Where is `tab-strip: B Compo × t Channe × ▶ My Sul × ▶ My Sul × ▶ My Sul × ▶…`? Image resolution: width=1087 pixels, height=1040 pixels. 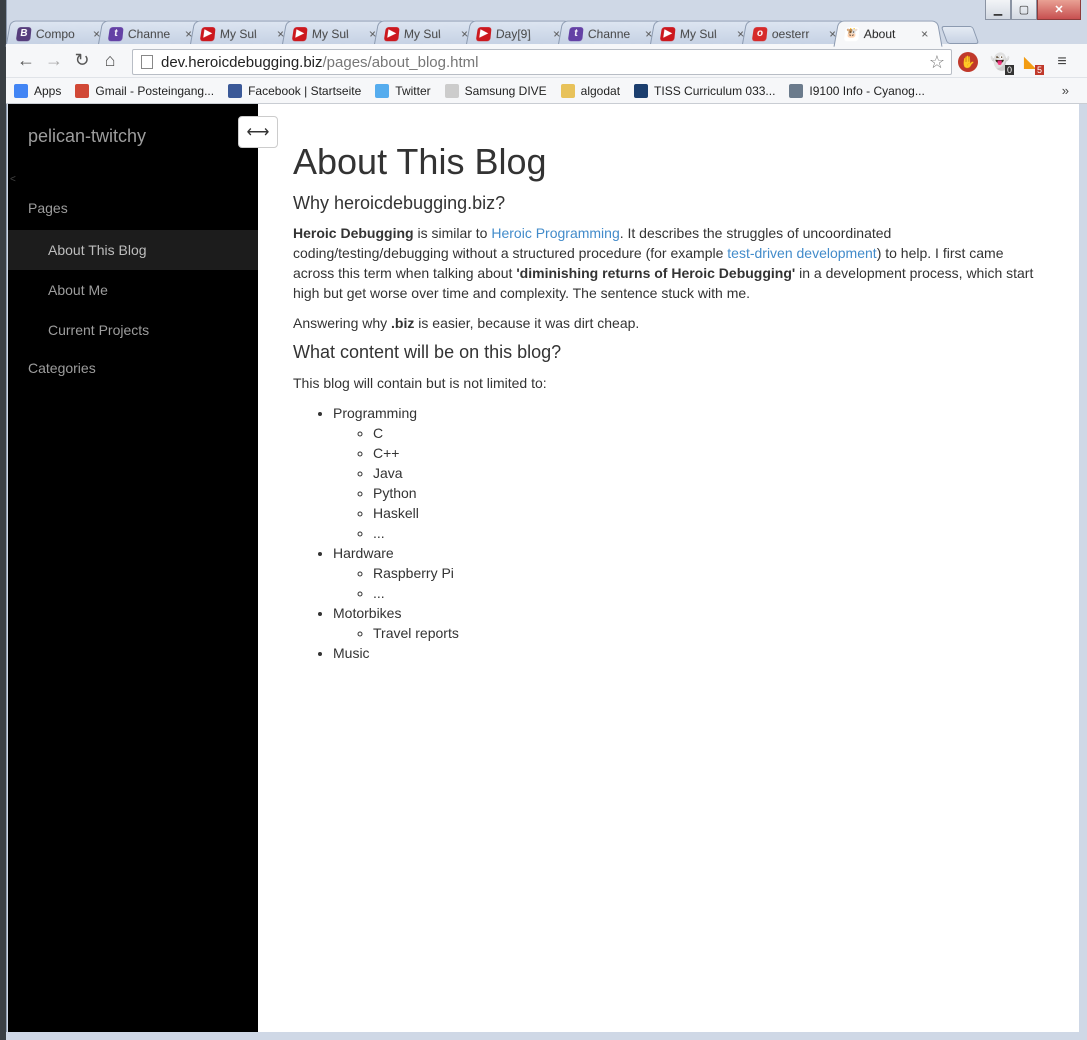 tab-strip: B Compo × t Channe × ▶ My Sul × ▶ My Sul × ▶ My Sul × ▶… is located at coordinates (506, 32).